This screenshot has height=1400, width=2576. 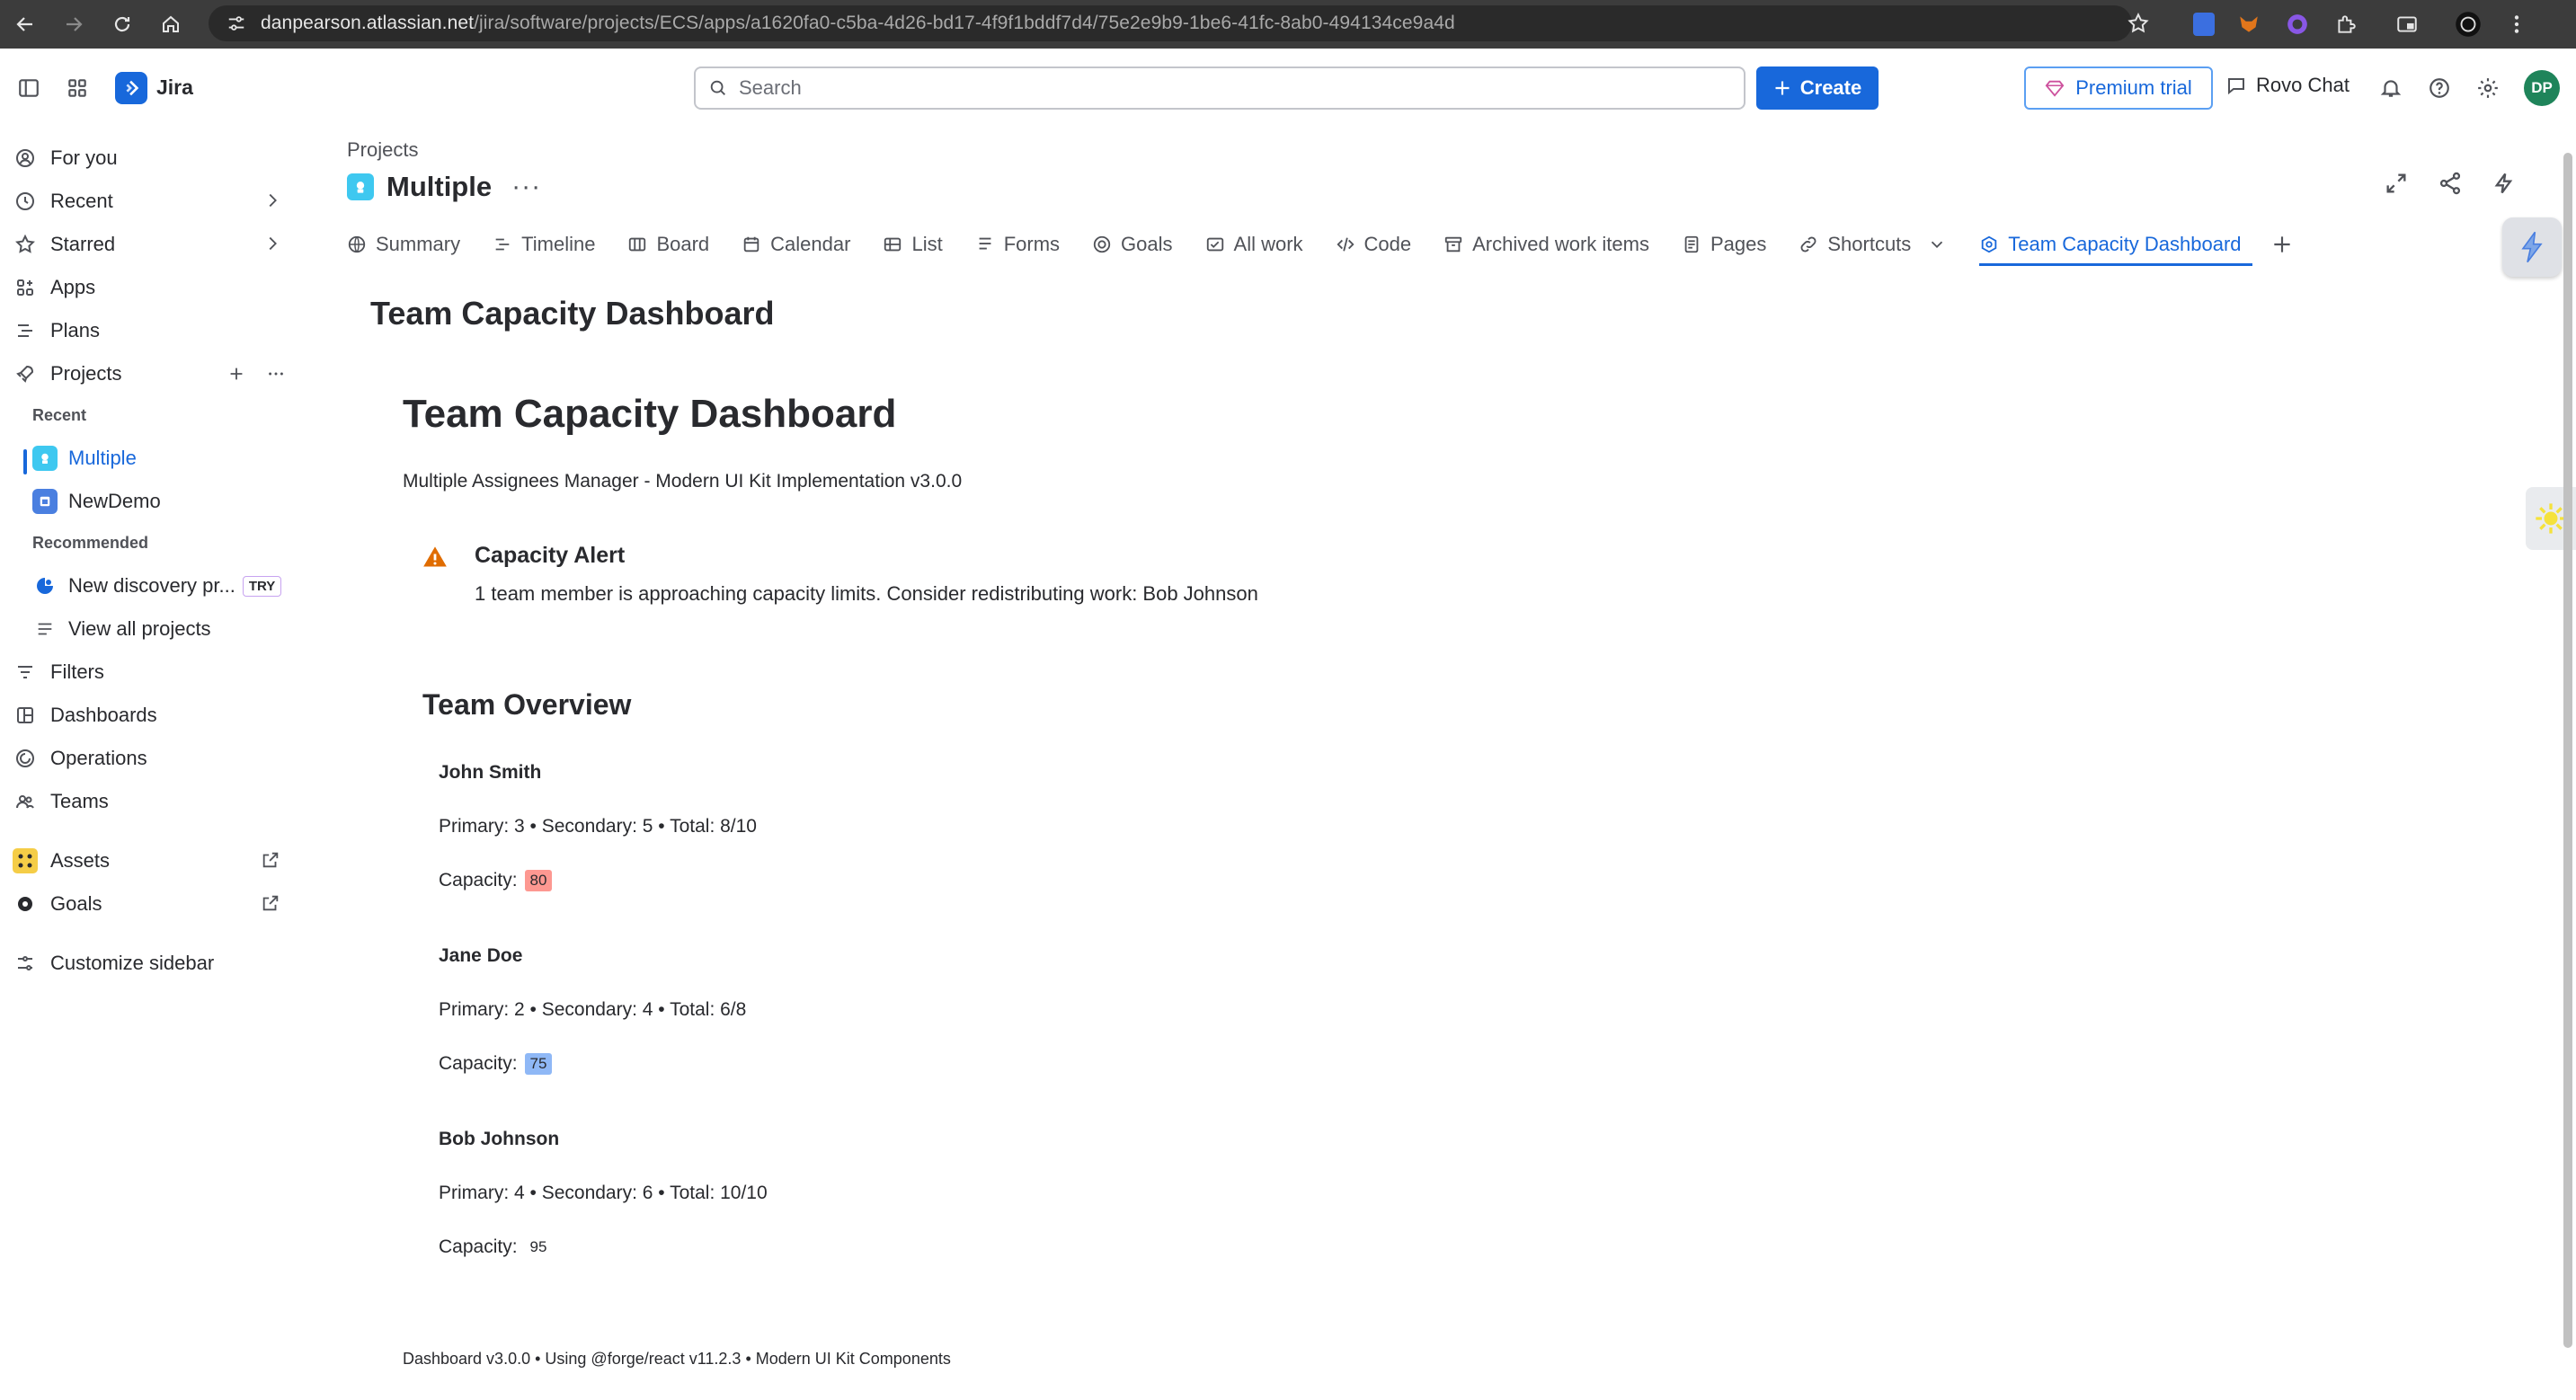 What do you see at coordinates (84, 157) in the screenshot?
I see `sidebar-item-label: For you` at bounding box center [84, 157].